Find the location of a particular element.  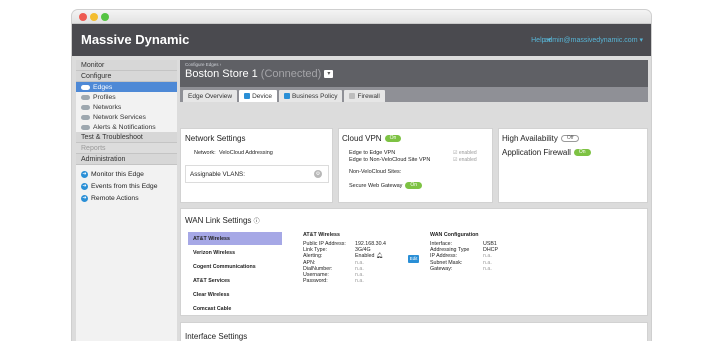

edge-to-non-velocloud-vpn-label: Edge to Non-VeloCloud Site VPN is located at coordinates (390, 160).